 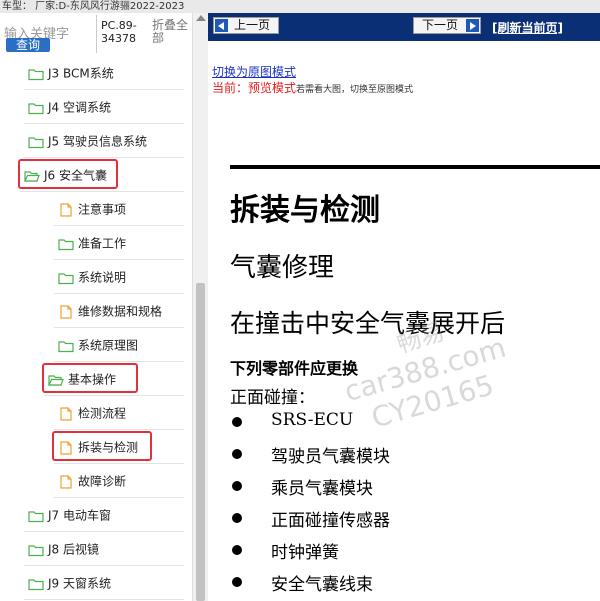 I want to click on tree-item-label: J4 空调系统, so click(x=79, y=107).